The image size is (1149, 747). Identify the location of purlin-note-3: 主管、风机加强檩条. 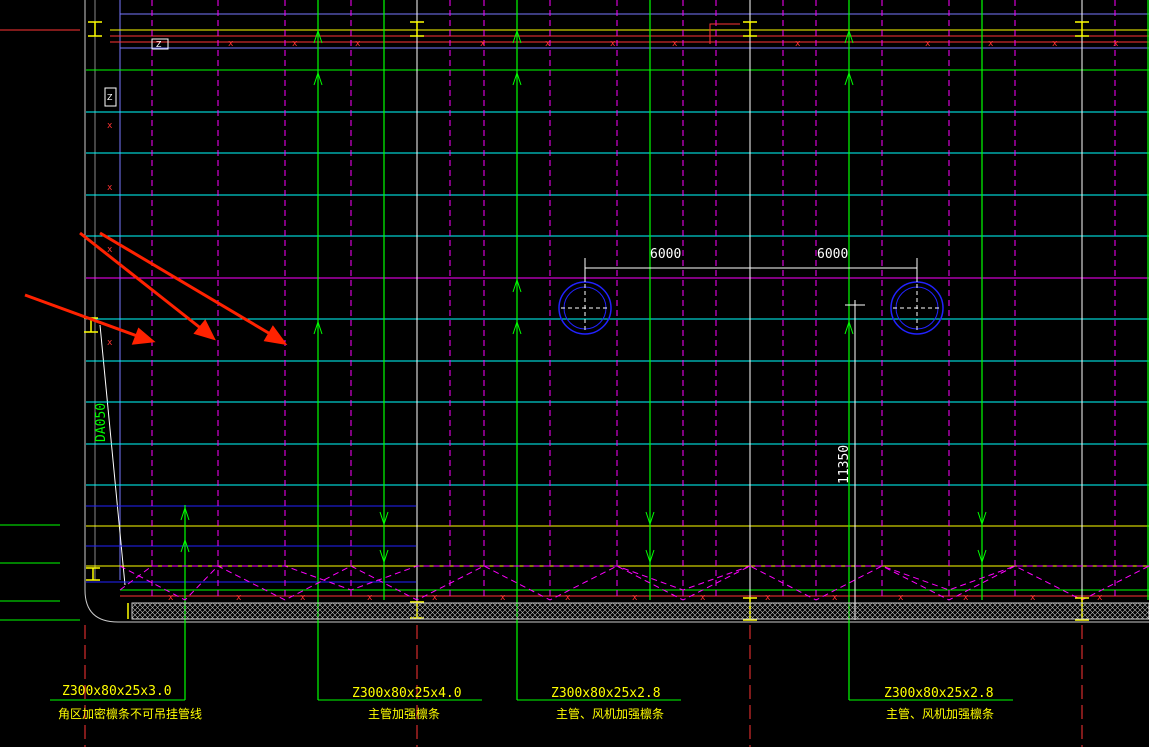
(610, 713).